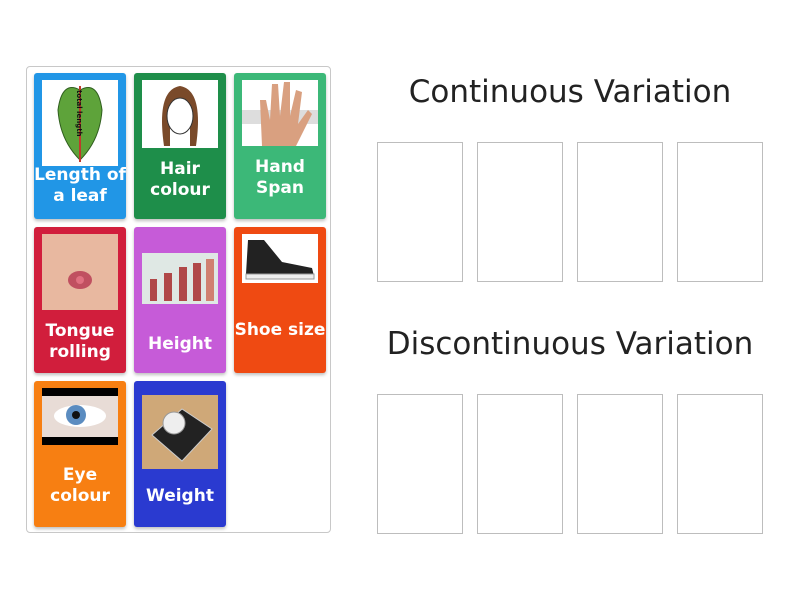 The height and width of the screenshot is (600, 800). I want to click on hair-image, so click(180, 114).